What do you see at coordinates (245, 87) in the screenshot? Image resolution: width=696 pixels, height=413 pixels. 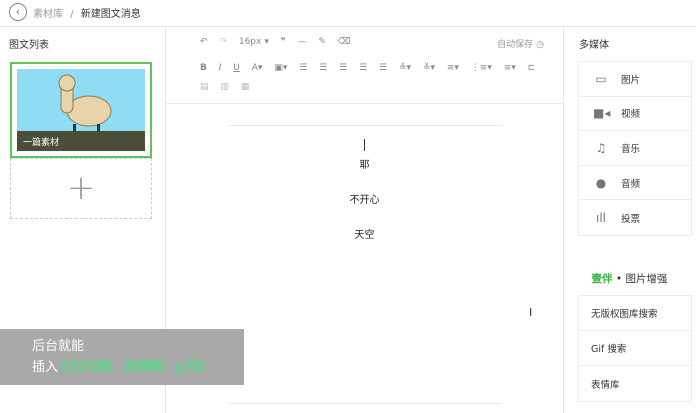 I see `float-right-icon: ▦` at bounding box center [245, 87].